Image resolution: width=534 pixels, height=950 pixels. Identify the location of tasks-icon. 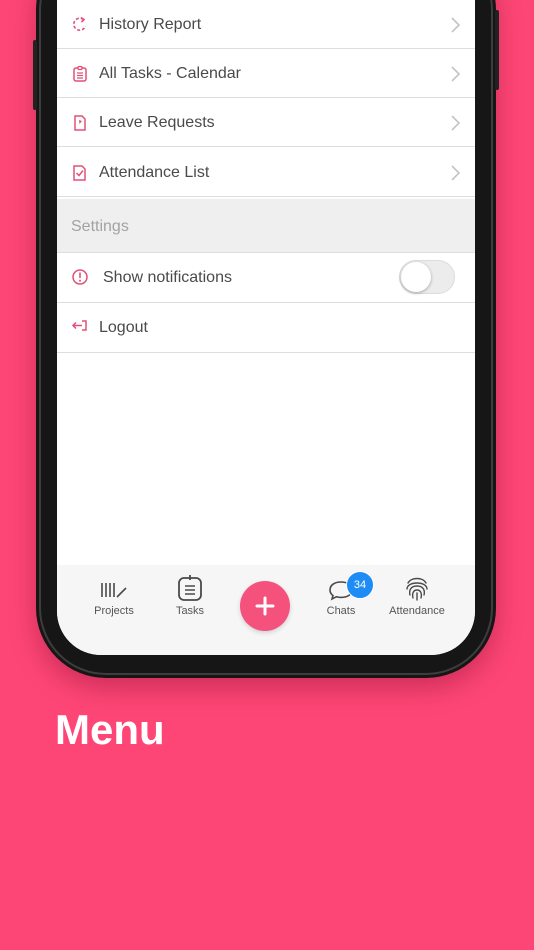
(190, 588).